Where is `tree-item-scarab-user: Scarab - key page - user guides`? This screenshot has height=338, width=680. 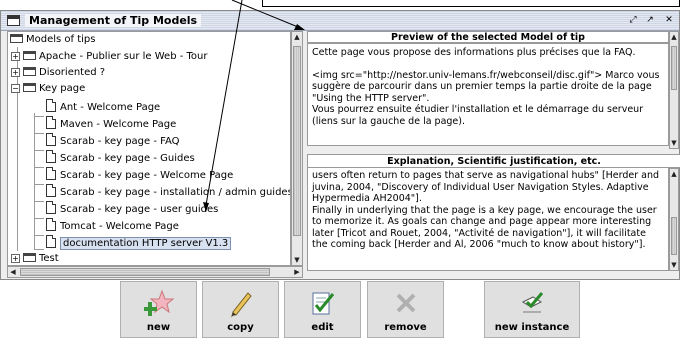
tree-item-scarab-user: Scarab - key page - user guides is located at coordinates (132, 208).